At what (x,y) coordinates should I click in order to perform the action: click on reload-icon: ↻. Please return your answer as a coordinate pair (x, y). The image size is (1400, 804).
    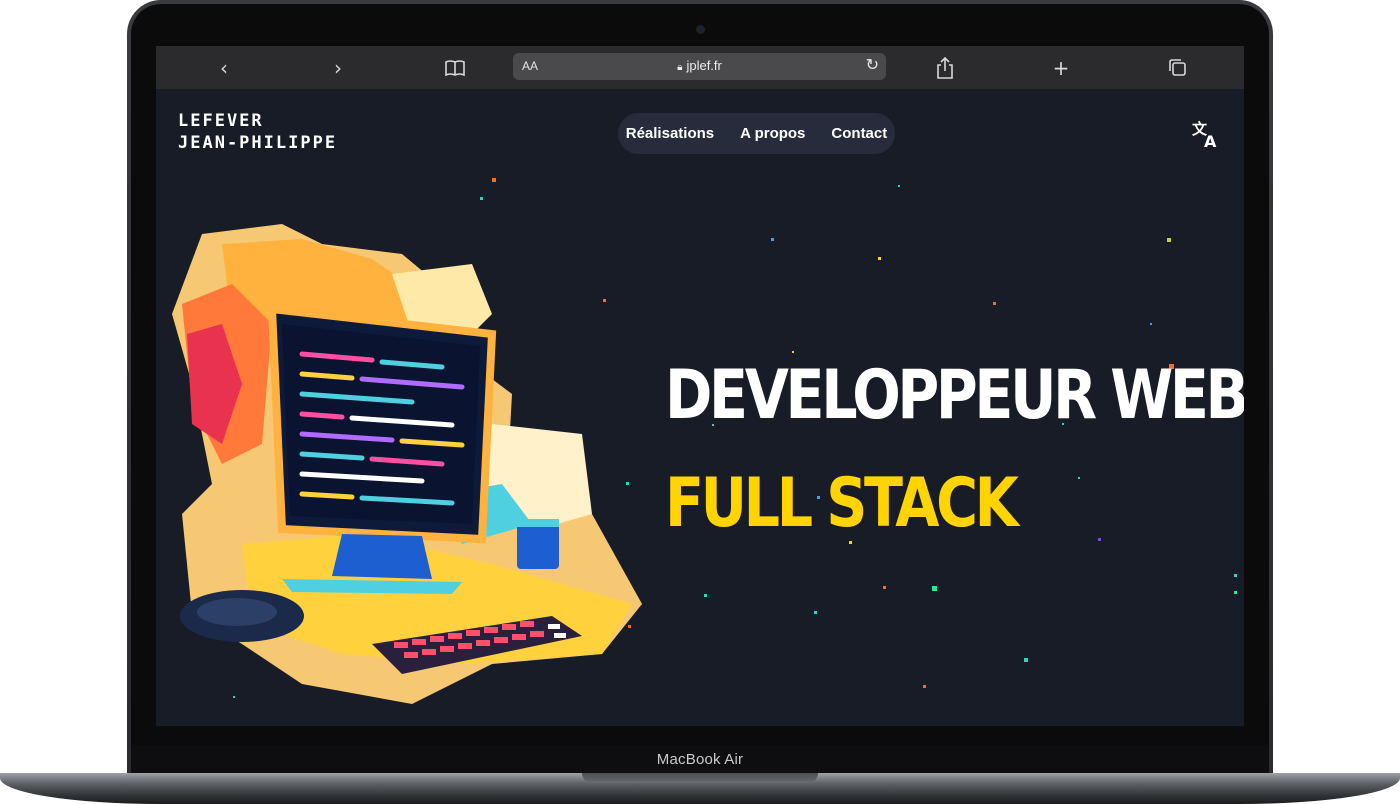
    Looking at the image, I should click on (872, 64).